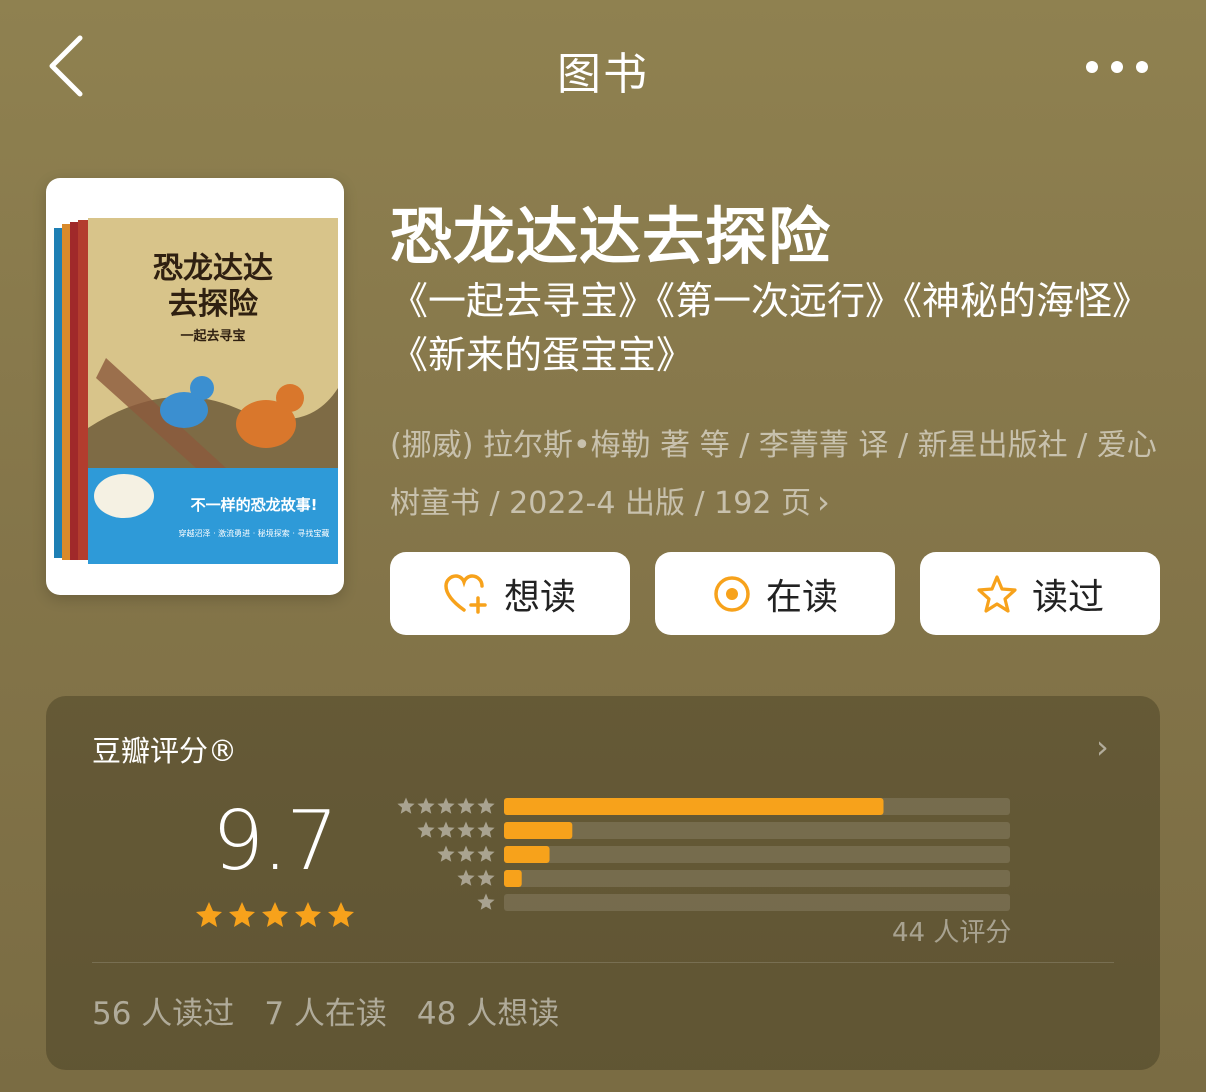 The width and height of the screenshot is (1206, 1092). What do you see at coordinates (823, 502) in the screenshot?
I see `chevron-right-icon: ›` at bounding box center [823, 502].